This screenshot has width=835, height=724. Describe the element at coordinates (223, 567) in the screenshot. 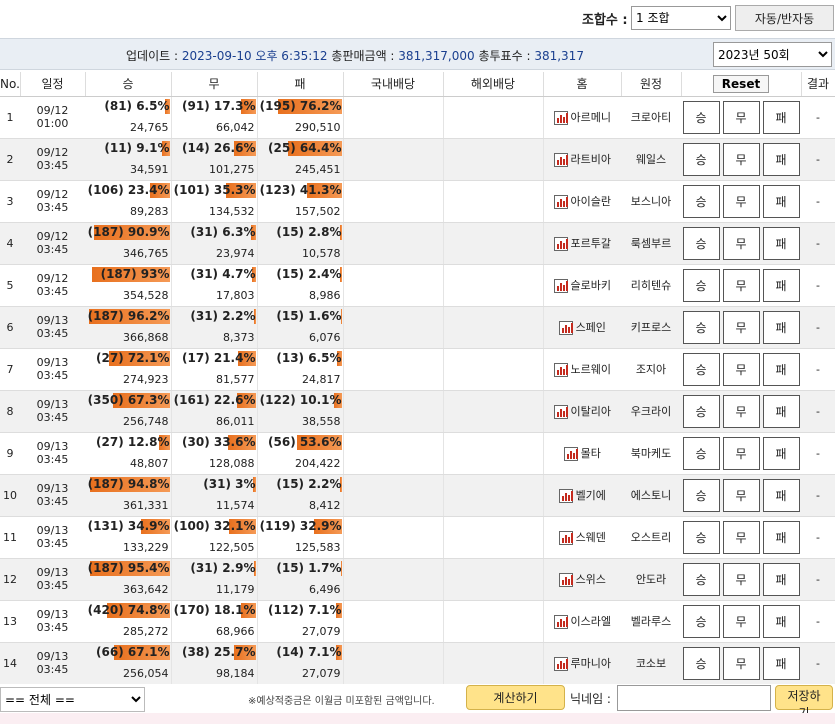

I see `draw-percent: (31) 2.9%` at that location.